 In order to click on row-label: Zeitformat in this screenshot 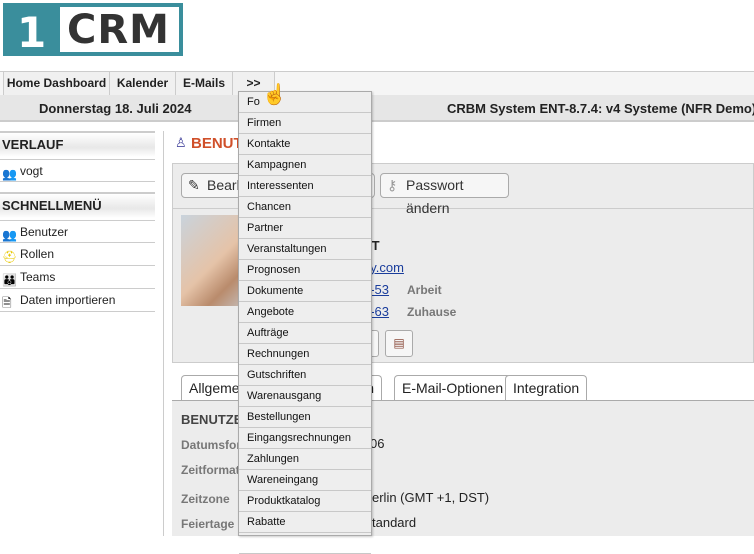, I will do `click(210, 470)`.